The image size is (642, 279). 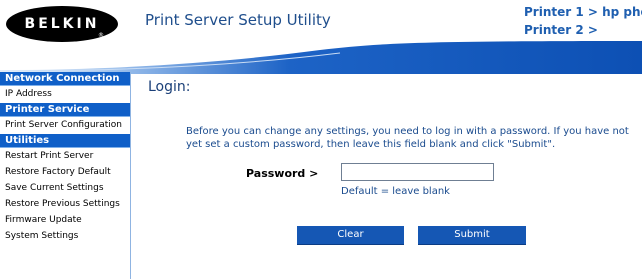 What do you see at coordinates (395, 191) in the screenshot?
I see `password-hint: Default = leave blank` at bounding box center [395, 191].